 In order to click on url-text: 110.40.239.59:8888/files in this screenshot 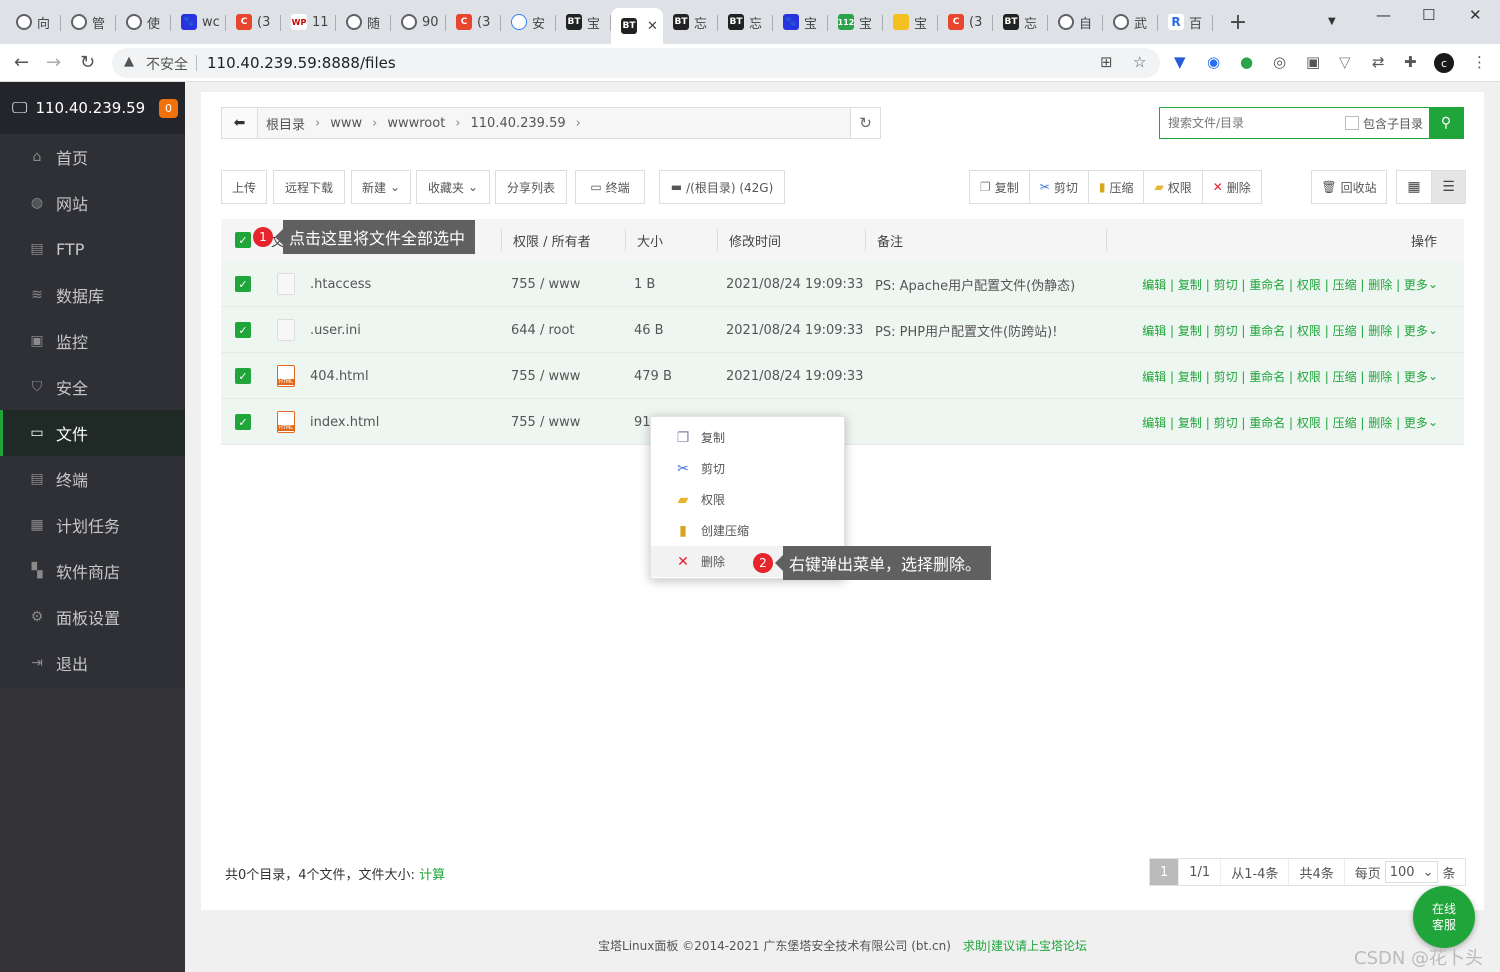, I will do `click(301, 63)`.